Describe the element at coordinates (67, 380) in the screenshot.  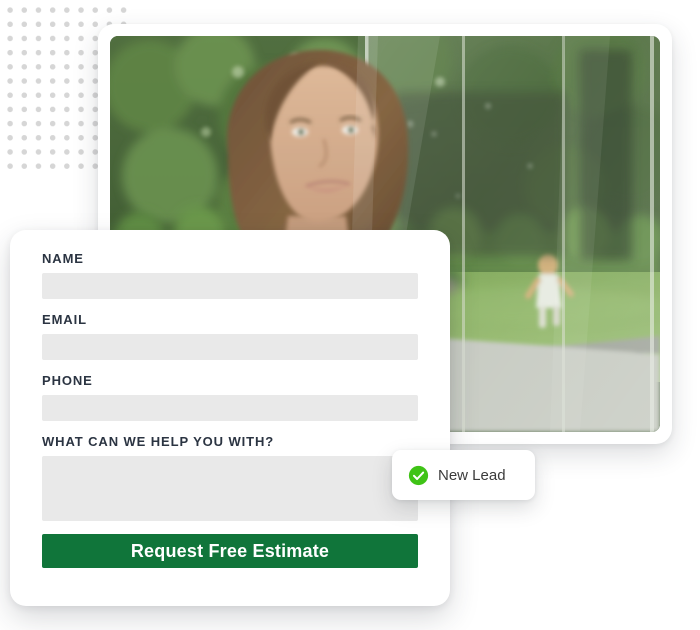
I see `phone-label: PHONE` at that location.